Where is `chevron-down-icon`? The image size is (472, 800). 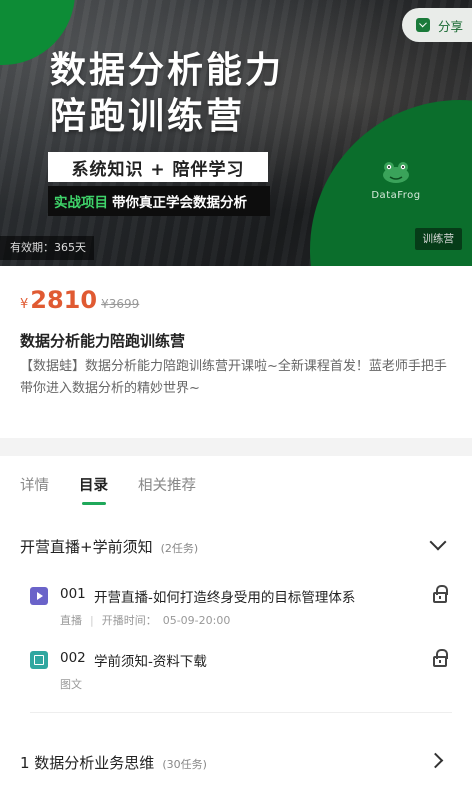 chevron-down-icon is located at coordinates (438, 542).